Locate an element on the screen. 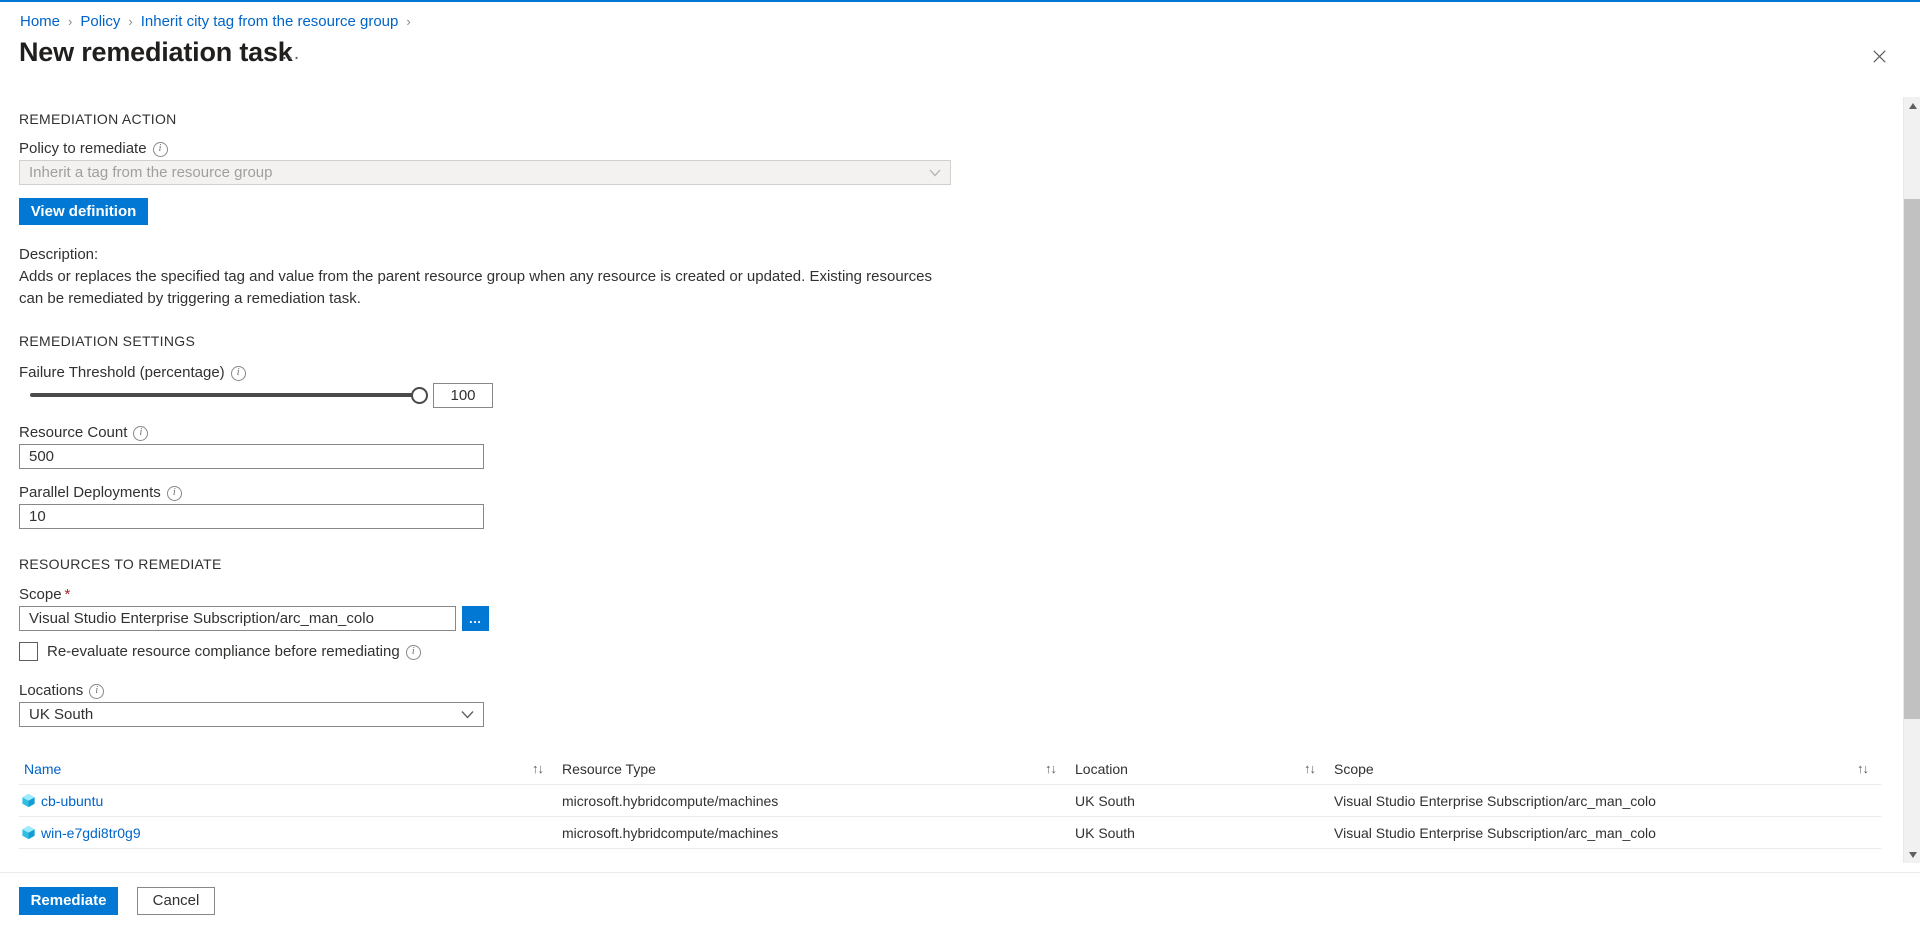  breadcrumb-item-policy-definition: Inherit city tag from the resource group is located at coordinates (270, 22).